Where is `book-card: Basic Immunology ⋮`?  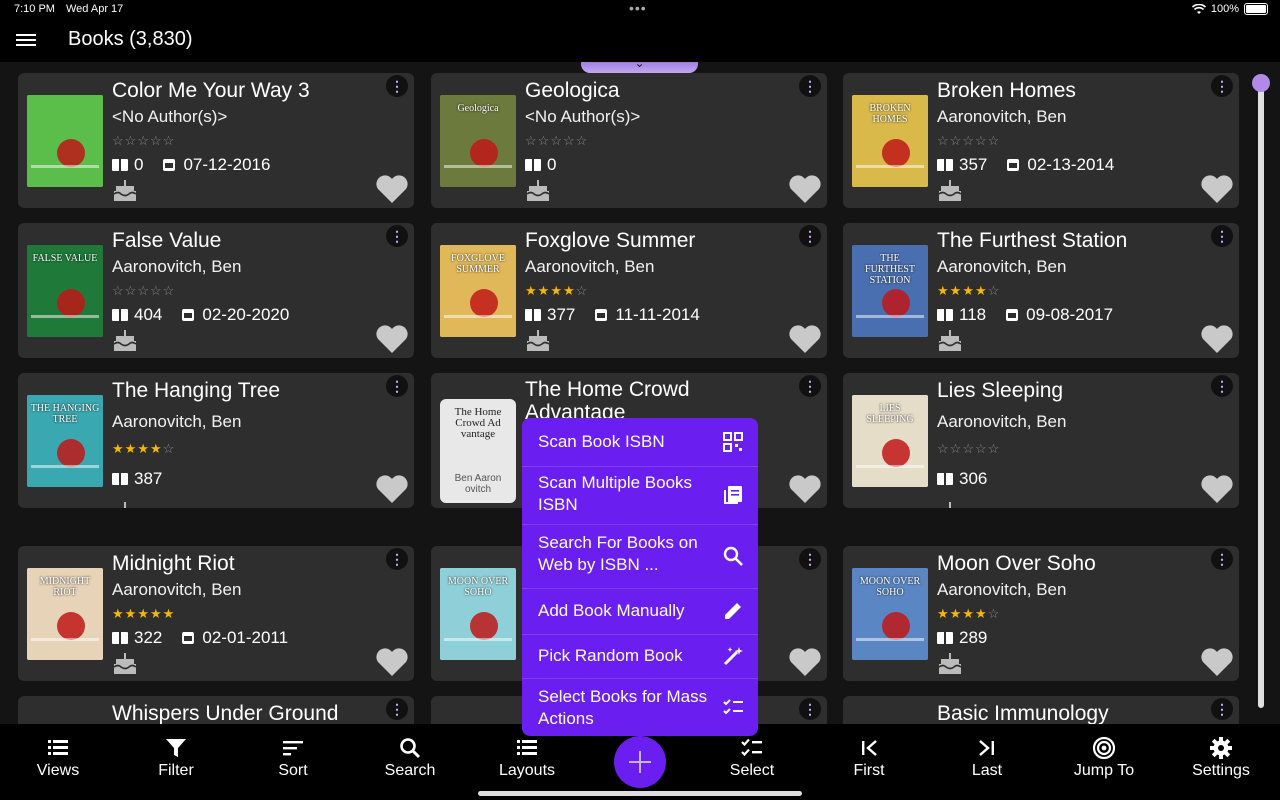
book-card: Basic Immunology ⋮ is located at coordinates (1041, 710).